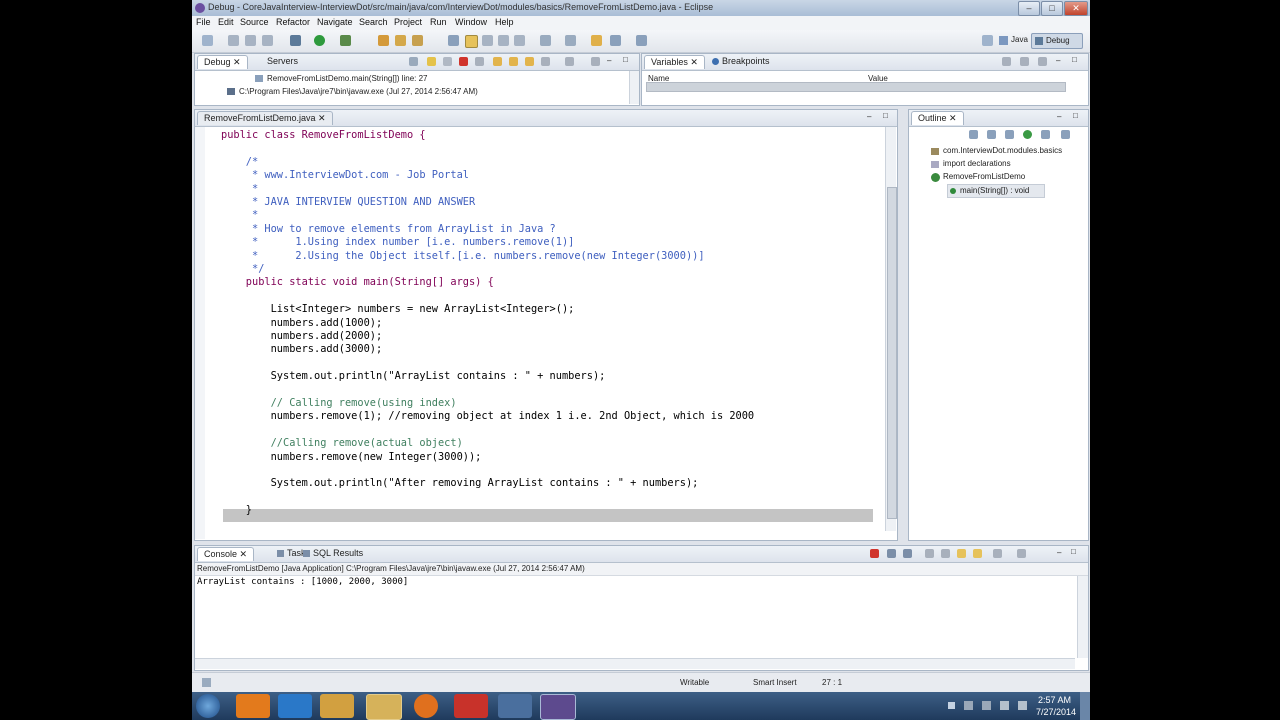 The height and width of the screenshot is (720, 1280). I want to click on volume-icon, so click(1022, 705).